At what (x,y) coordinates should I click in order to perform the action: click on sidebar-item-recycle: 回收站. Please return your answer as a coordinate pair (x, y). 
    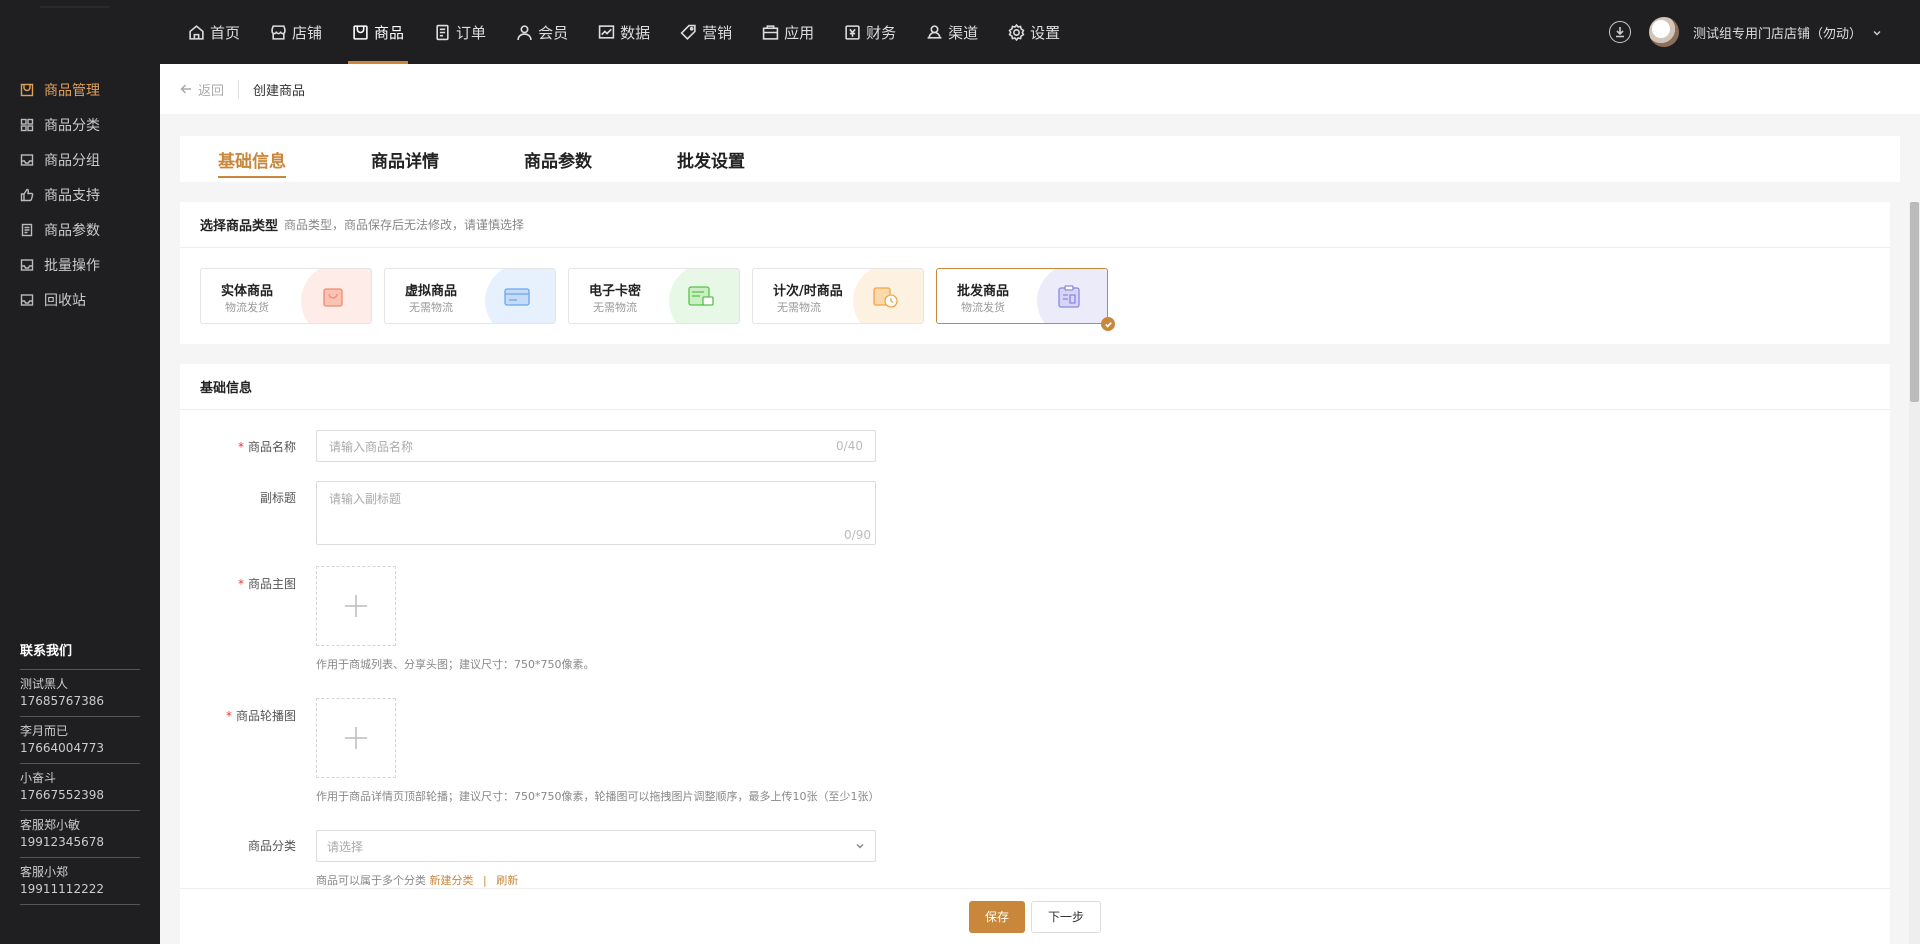
    Looking at the image, I should click on (80, 299).